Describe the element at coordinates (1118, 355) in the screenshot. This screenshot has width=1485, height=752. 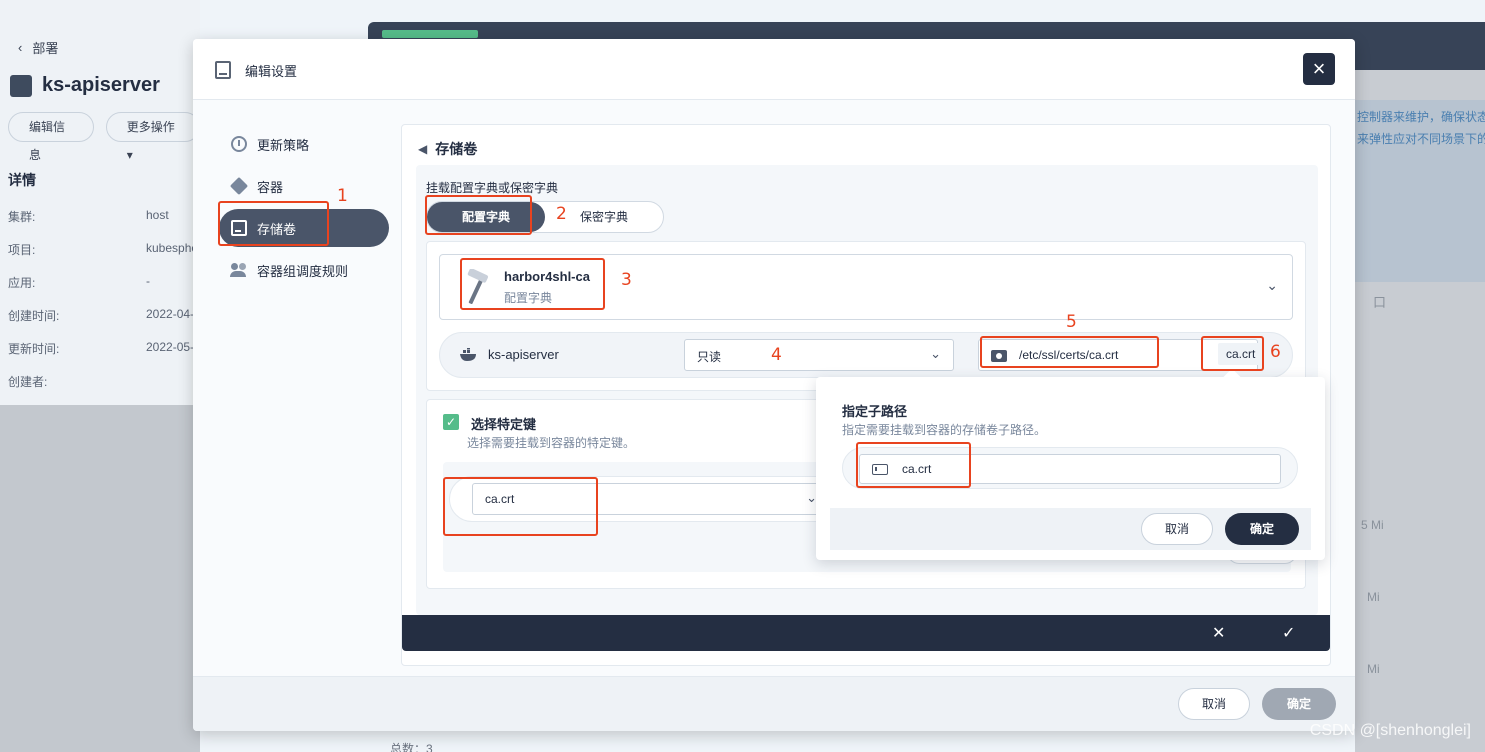
I see `mount-path-input: /etc/ssl/certs/ca.crt` at that location.